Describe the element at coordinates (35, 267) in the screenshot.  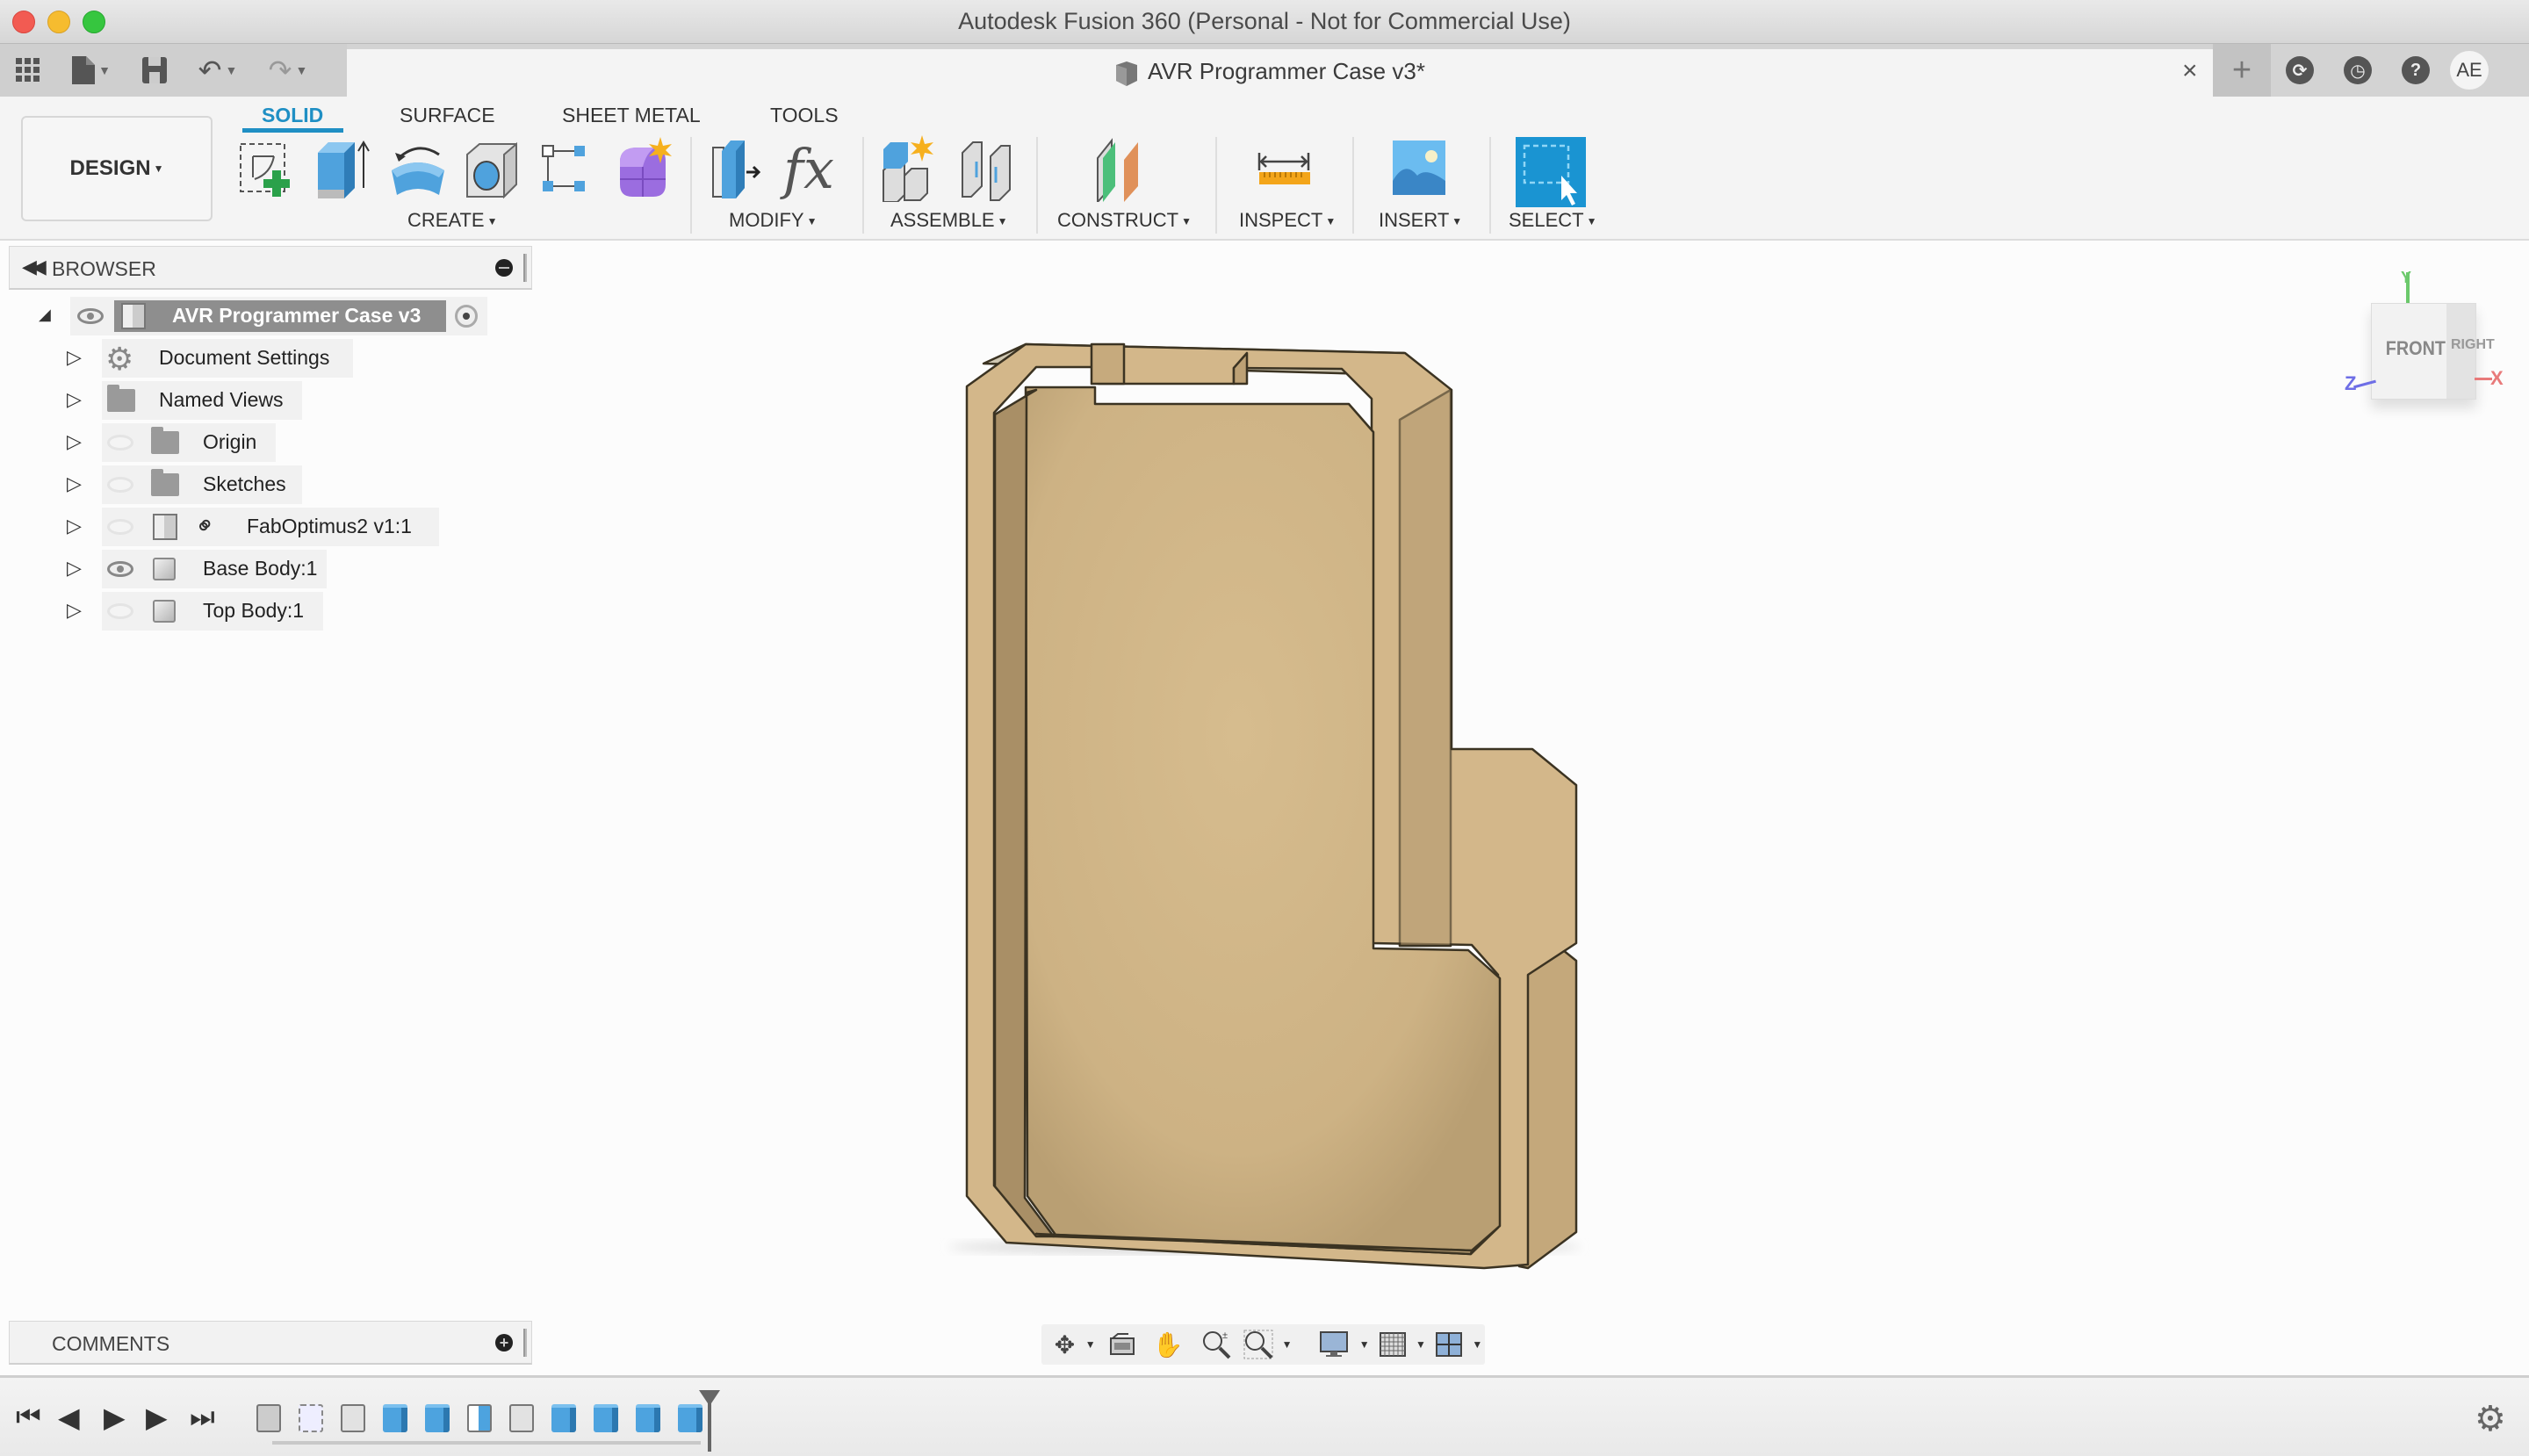
I see `collapse-panel-icon: ◀◀` at that location.